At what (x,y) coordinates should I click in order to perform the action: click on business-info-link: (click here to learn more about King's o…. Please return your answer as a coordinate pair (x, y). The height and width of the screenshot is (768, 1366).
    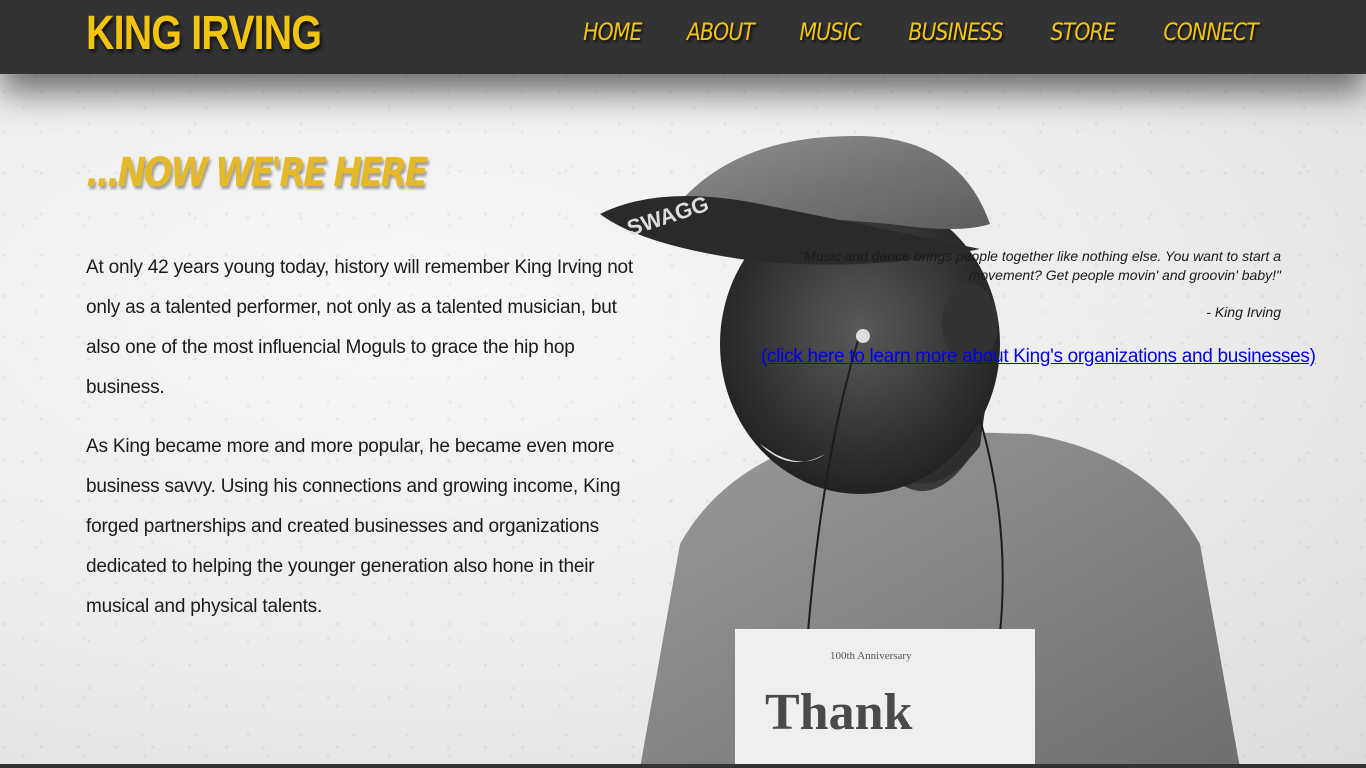
    Looking at the image, I should click on (1038, 357).